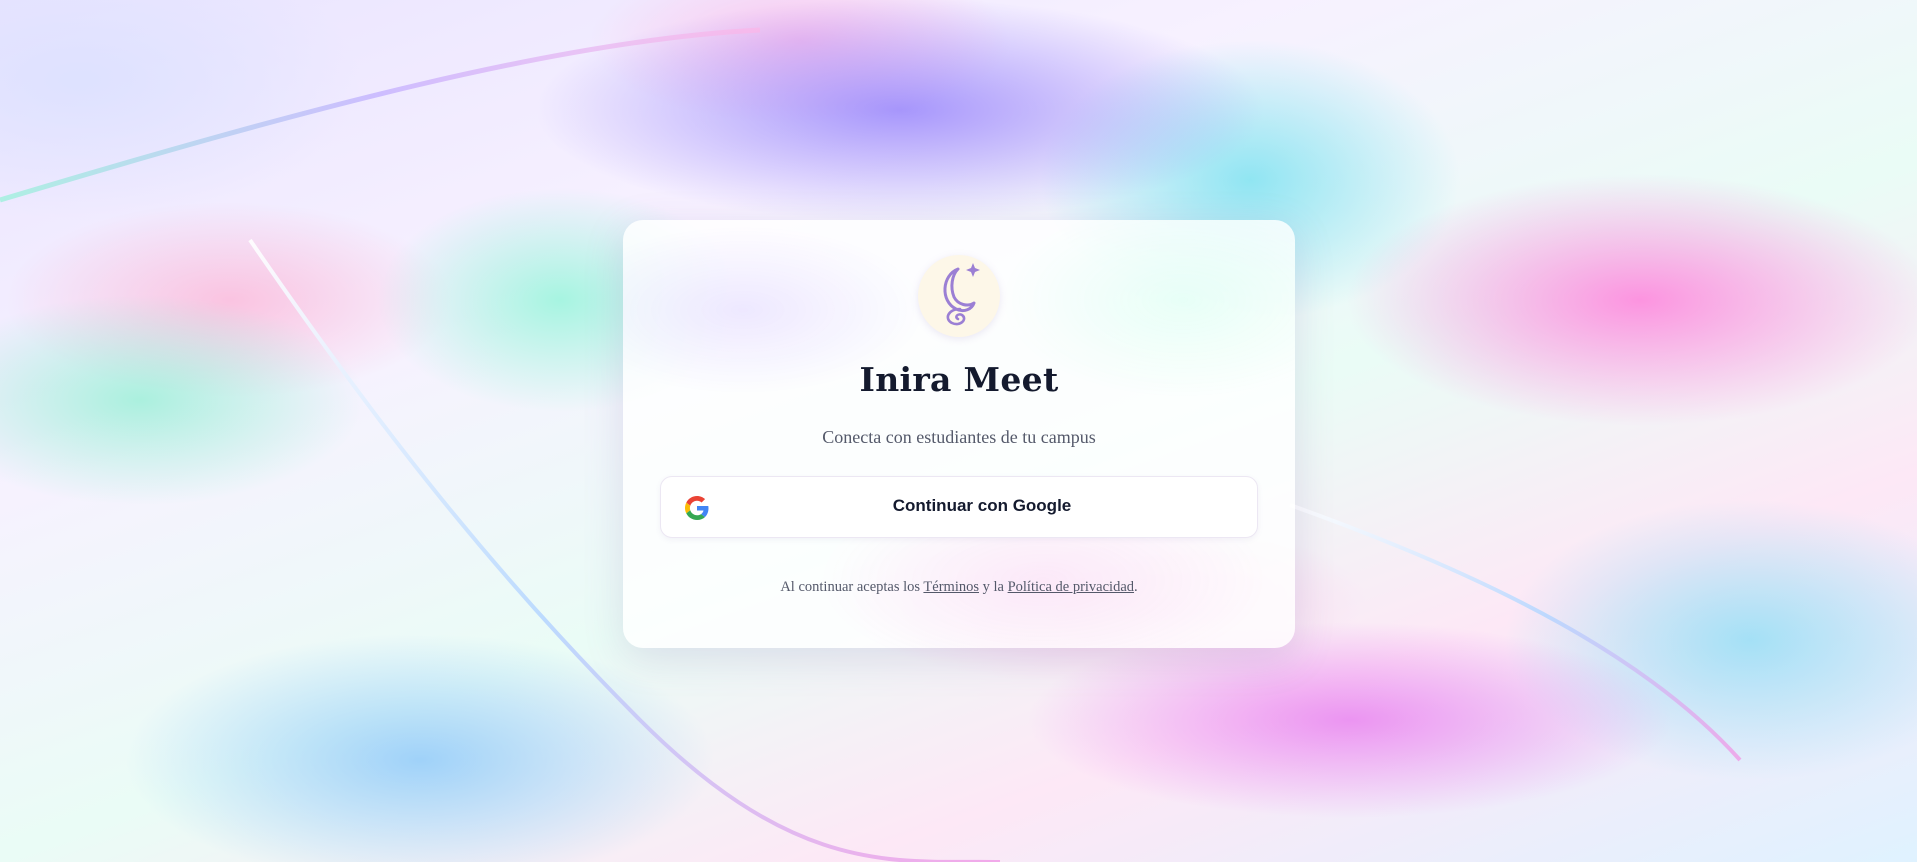 The image size is (1917, 862). What do you see at coordinates (1071, 587) in the screenshot?
I see `privacy-policy-link: Política de privacidad` at bounding box center [1071, 587].